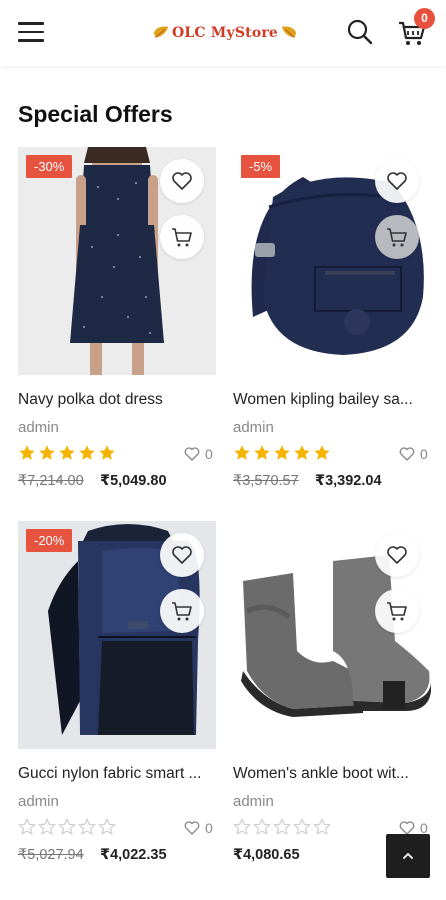 The width and height of the screenshot is (446, 900). Describe the element at coordinates (49, 166) in the screenshot. I see `discount-badge: -30%` at that location.